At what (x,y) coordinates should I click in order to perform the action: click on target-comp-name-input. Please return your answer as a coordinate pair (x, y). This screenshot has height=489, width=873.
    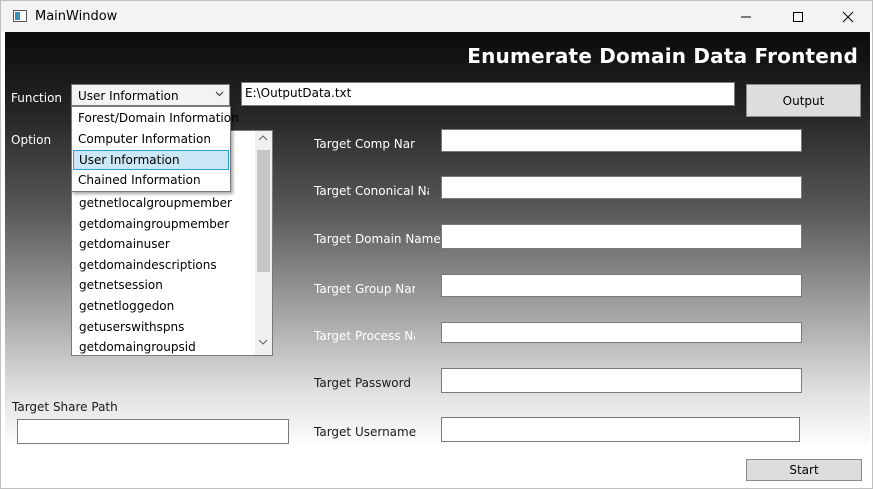
    Looking at the image, I should click on (621, 140).